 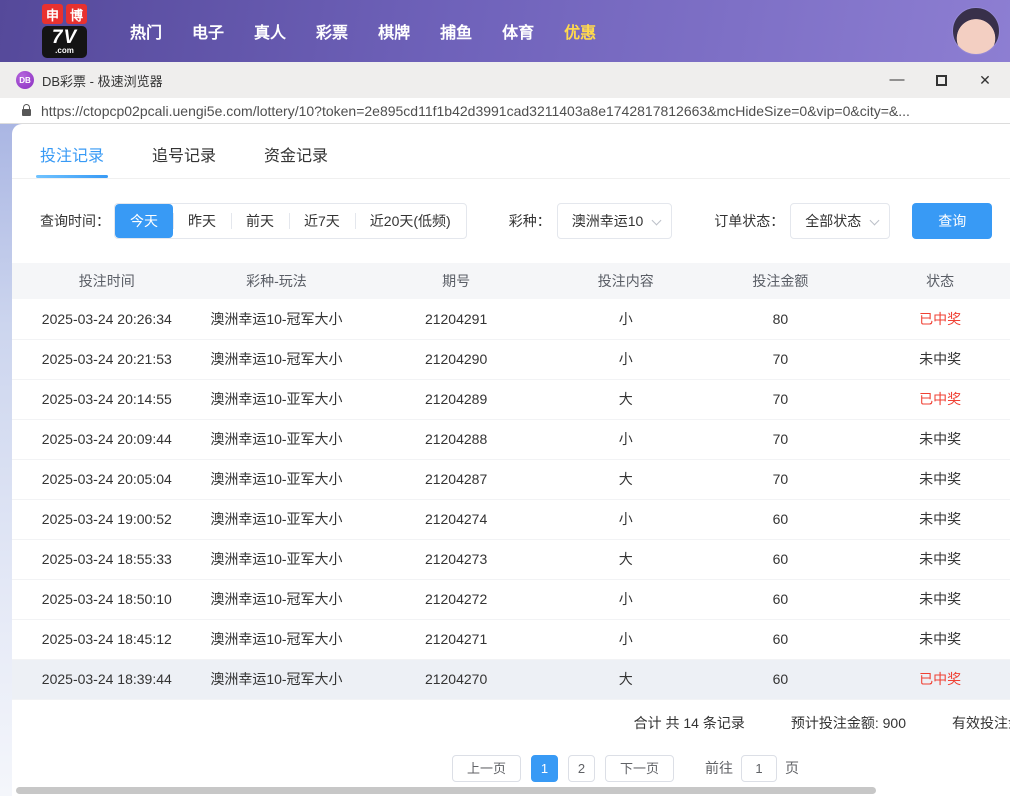 What do you see at coordinates (107, 359) in the screenshot?
I see `cell-bet-time: 2025-03-24 20:21:53` at bounding box center [107, 359].